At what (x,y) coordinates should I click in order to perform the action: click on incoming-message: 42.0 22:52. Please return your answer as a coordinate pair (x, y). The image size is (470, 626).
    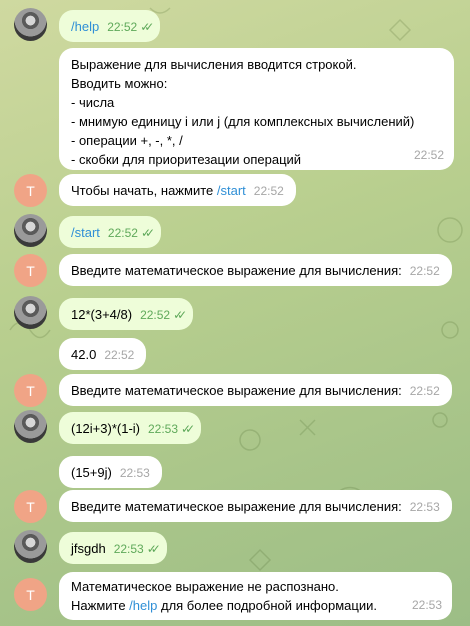
    Looking at the image, I should click on (103, 354).